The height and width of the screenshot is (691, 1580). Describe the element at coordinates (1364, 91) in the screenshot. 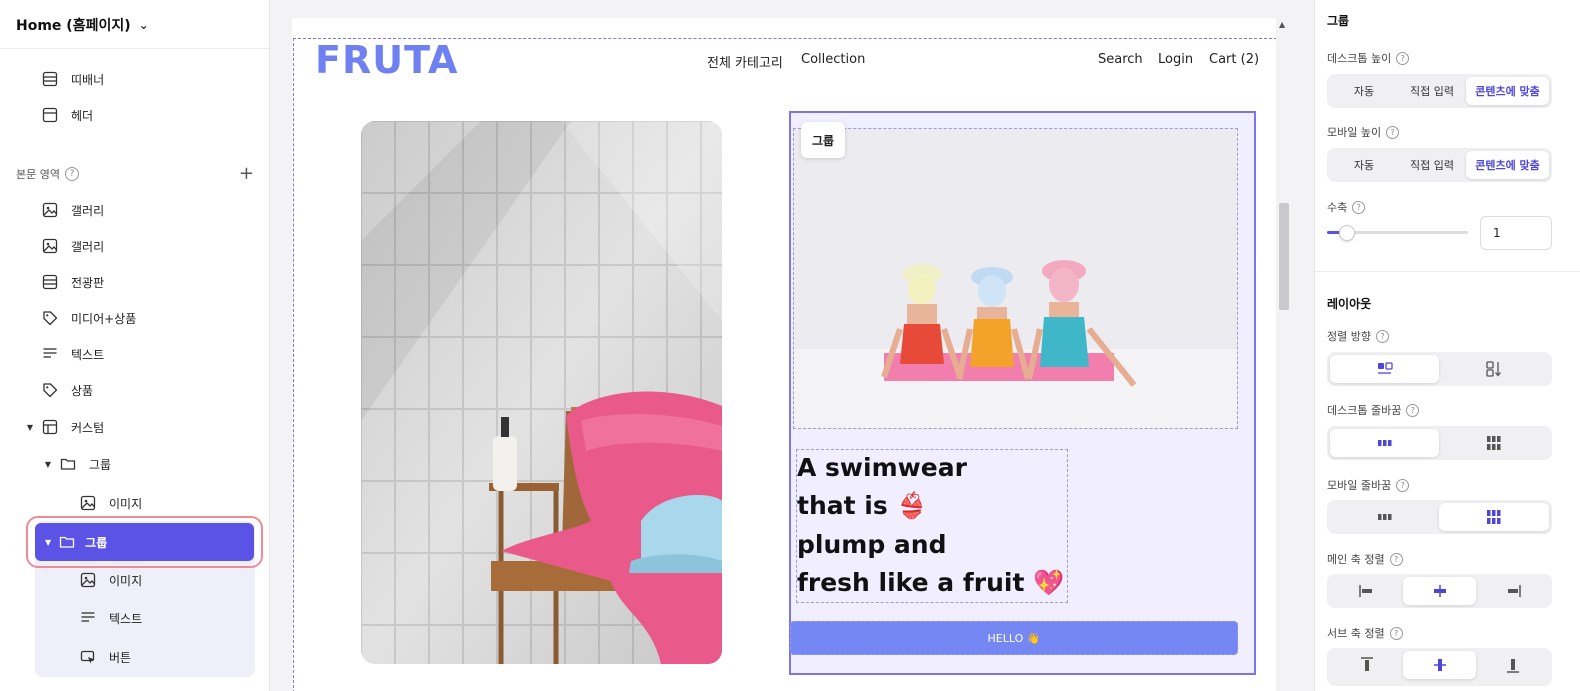

I see `desktop-height-auto: 자동` at that location.